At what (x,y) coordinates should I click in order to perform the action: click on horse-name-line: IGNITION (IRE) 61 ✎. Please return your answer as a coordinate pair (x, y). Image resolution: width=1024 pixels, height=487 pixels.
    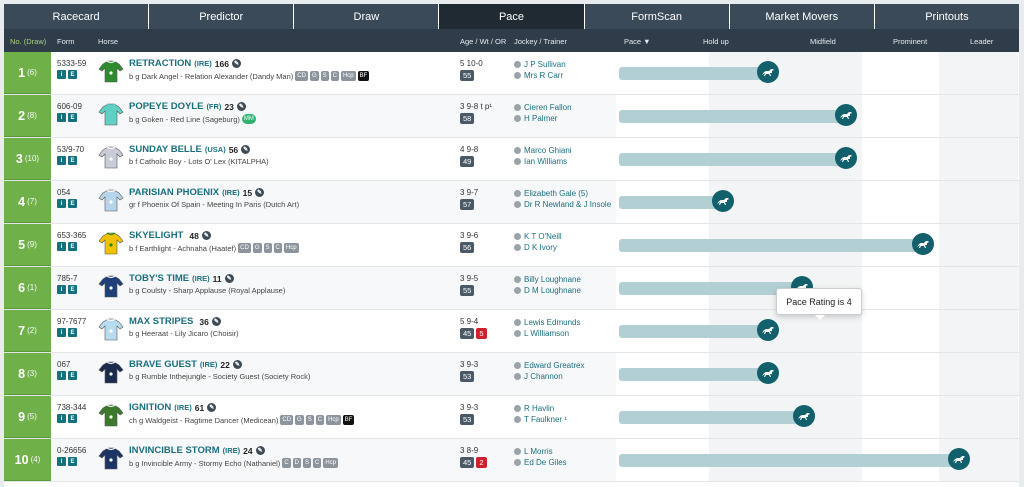
    Looking at the image, I should click on (173, 407).